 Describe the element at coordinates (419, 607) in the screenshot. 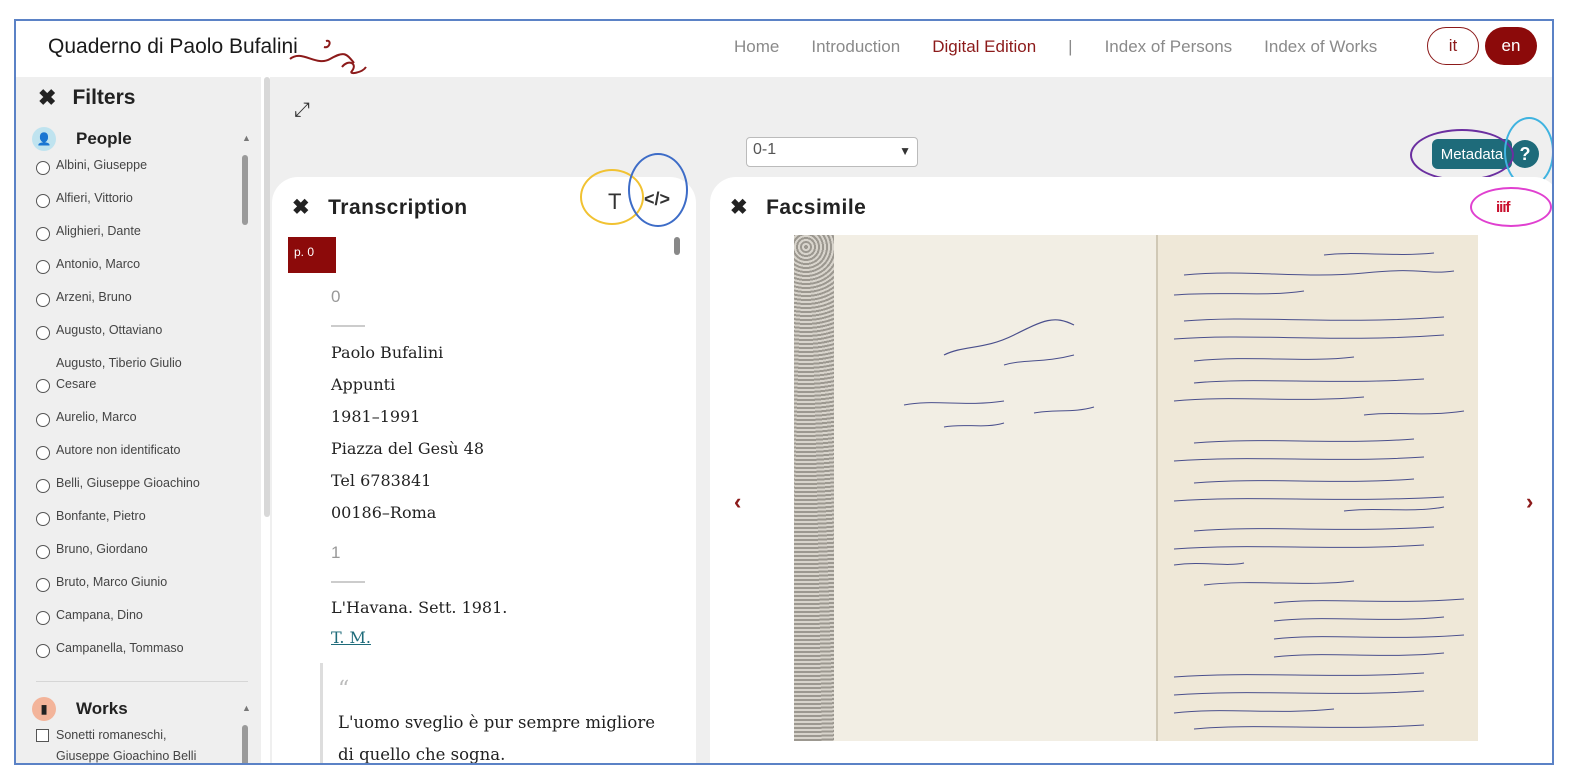

I see `transcription-line: L'Havana. Sett. 1981.` at that location.